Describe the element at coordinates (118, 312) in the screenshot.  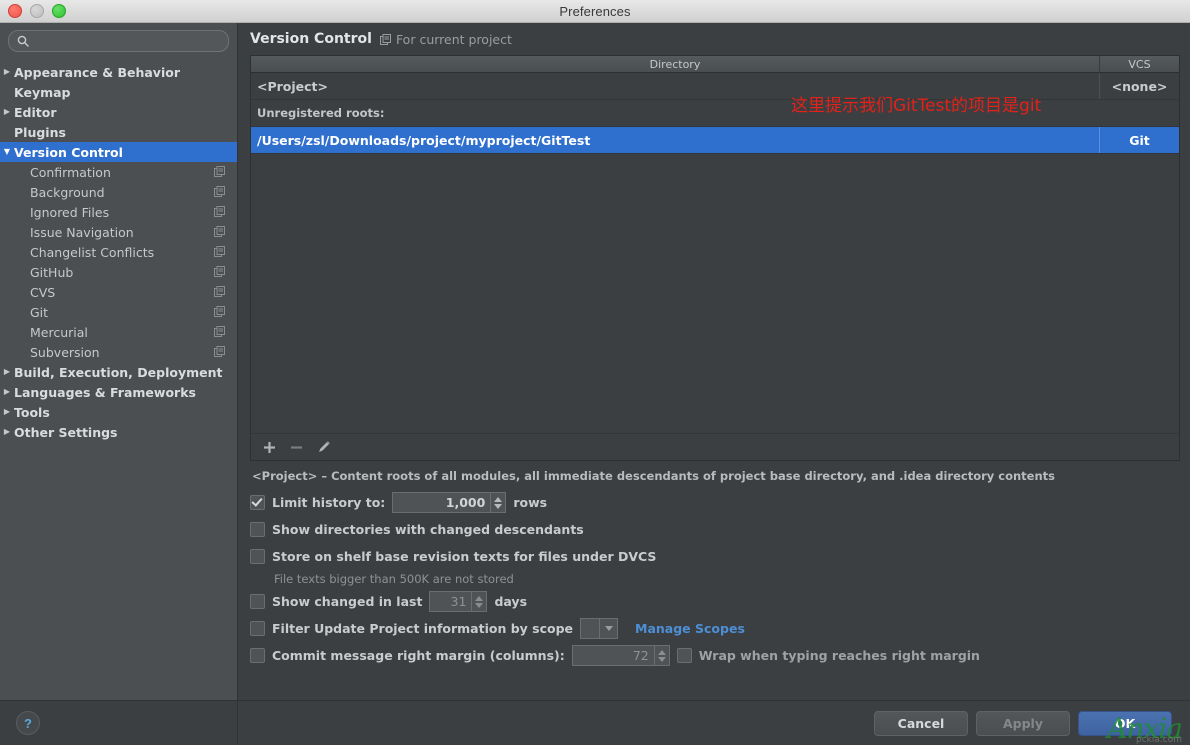
I see `sidebar-item-git: Git` at that location.